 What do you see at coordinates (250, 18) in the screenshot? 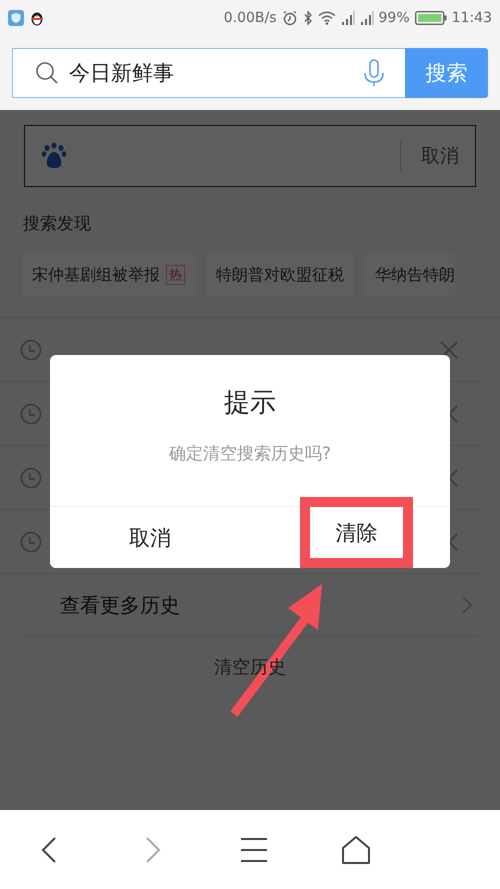
I see `network-speed: 0.00B/s` at bounding box center [250, 18].